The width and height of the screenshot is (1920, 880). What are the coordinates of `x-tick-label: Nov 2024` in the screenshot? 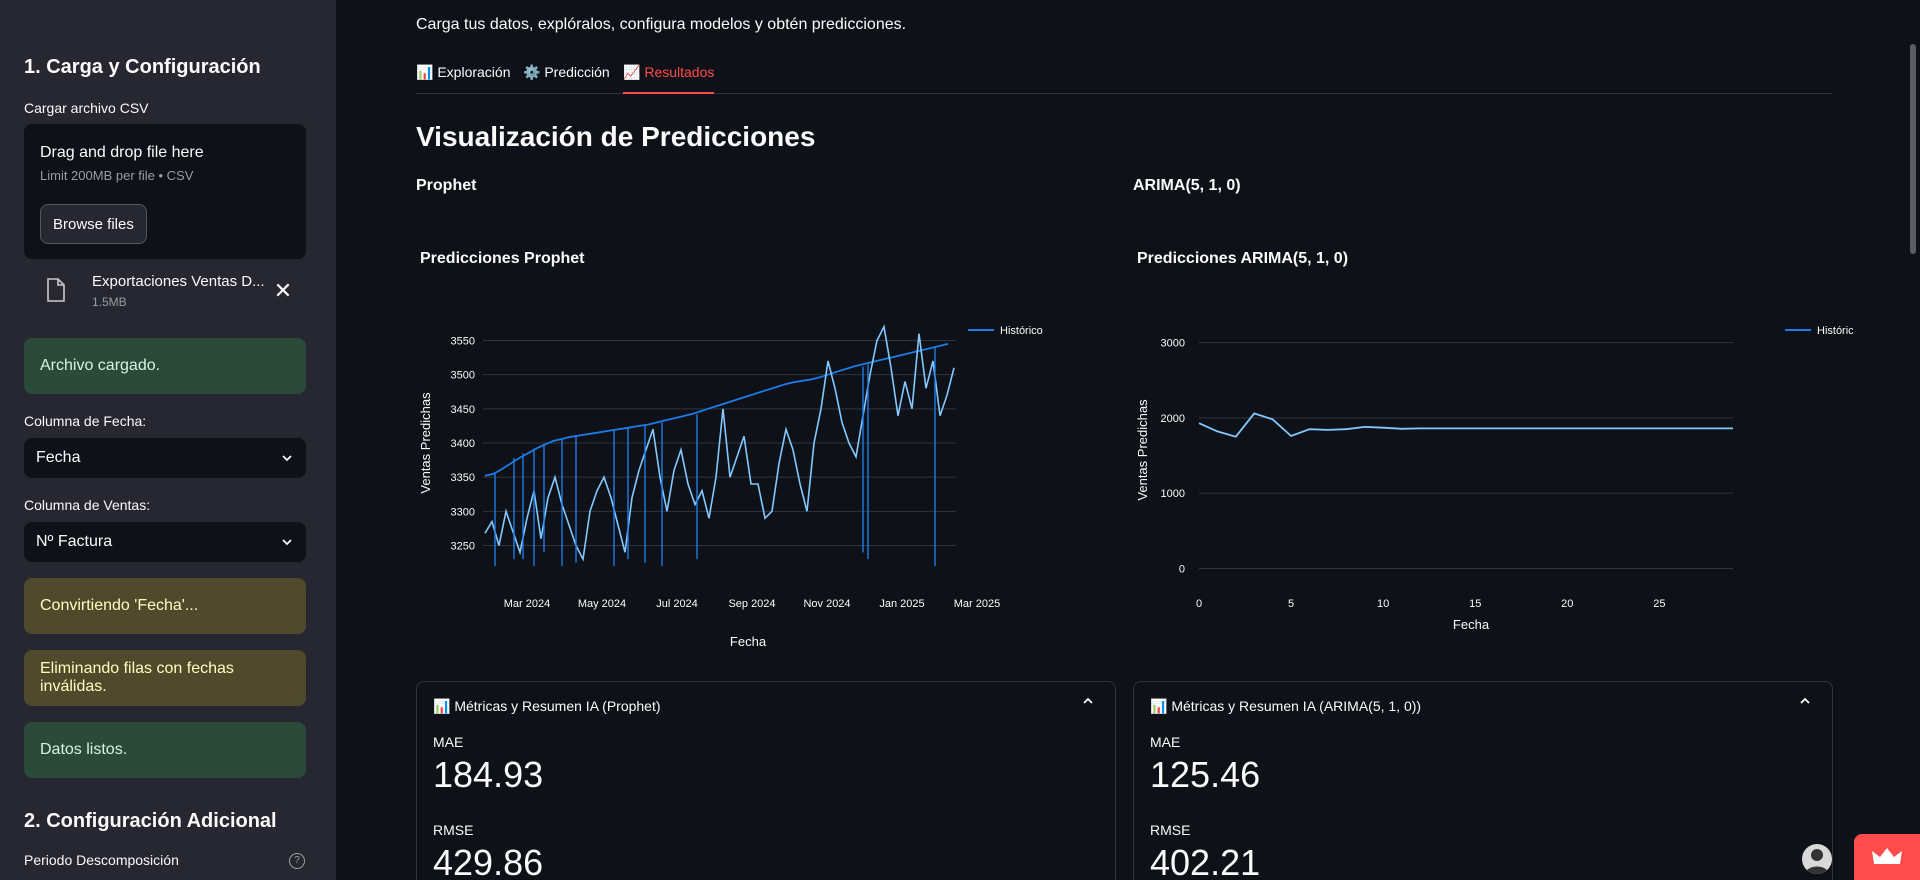 It's located at (826, 604).